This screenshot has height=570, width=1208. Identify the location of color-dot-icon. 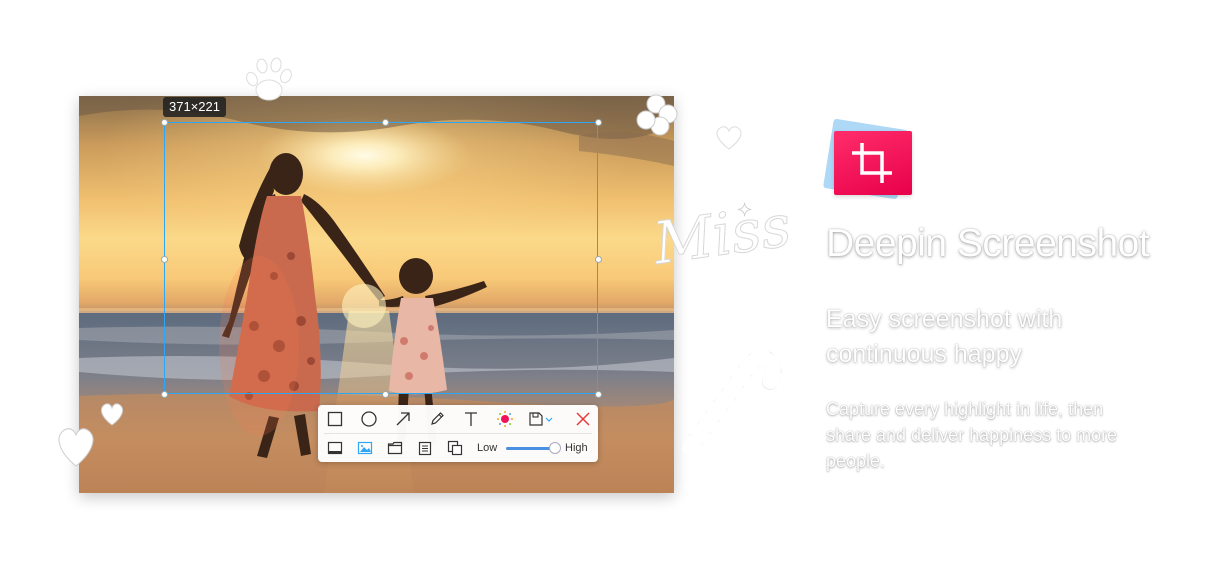
(505, 419).